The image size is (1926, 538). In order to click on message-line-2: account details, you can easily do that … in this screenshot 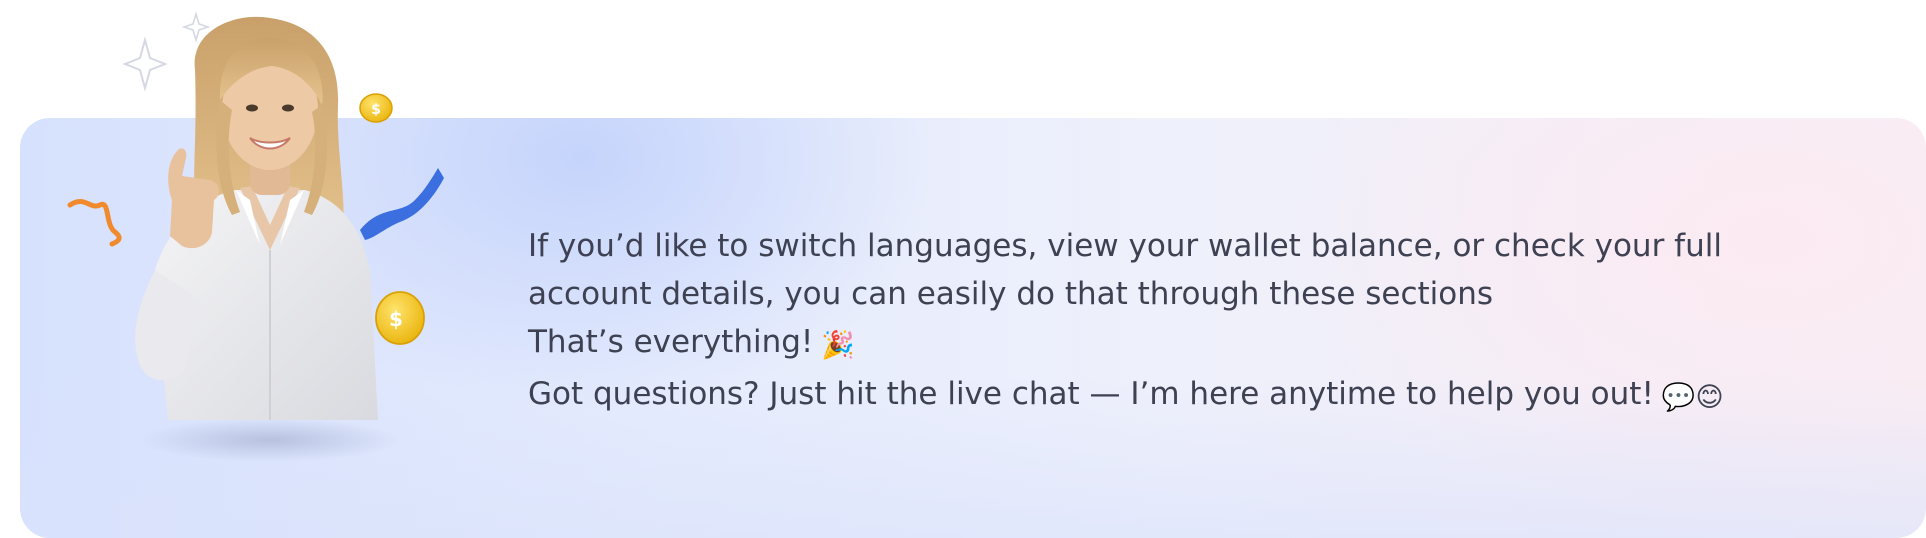, I will do `click(1011, 294)`.